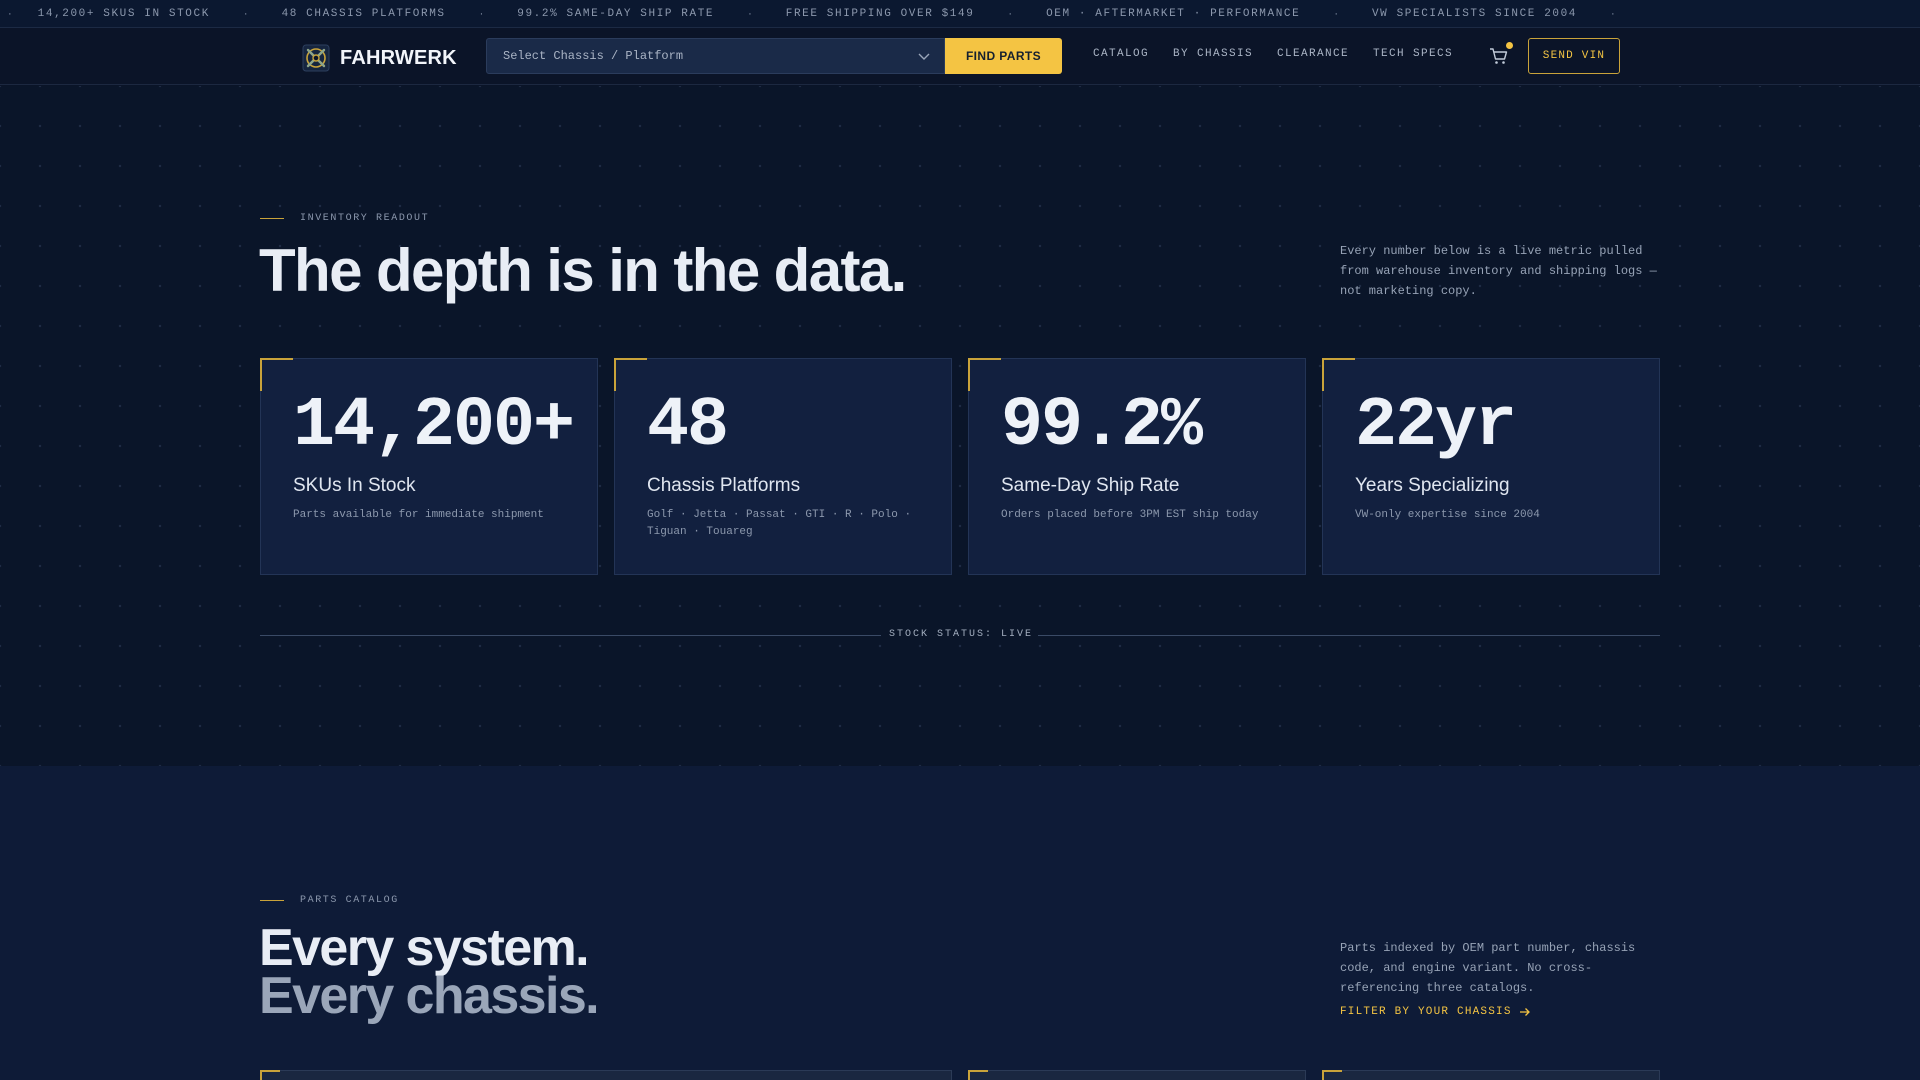 The width and height of the screenshot is (1920, 1080). I want to click on stock-status-row: STOCK STATUS: LIVE, so click(960, 636).